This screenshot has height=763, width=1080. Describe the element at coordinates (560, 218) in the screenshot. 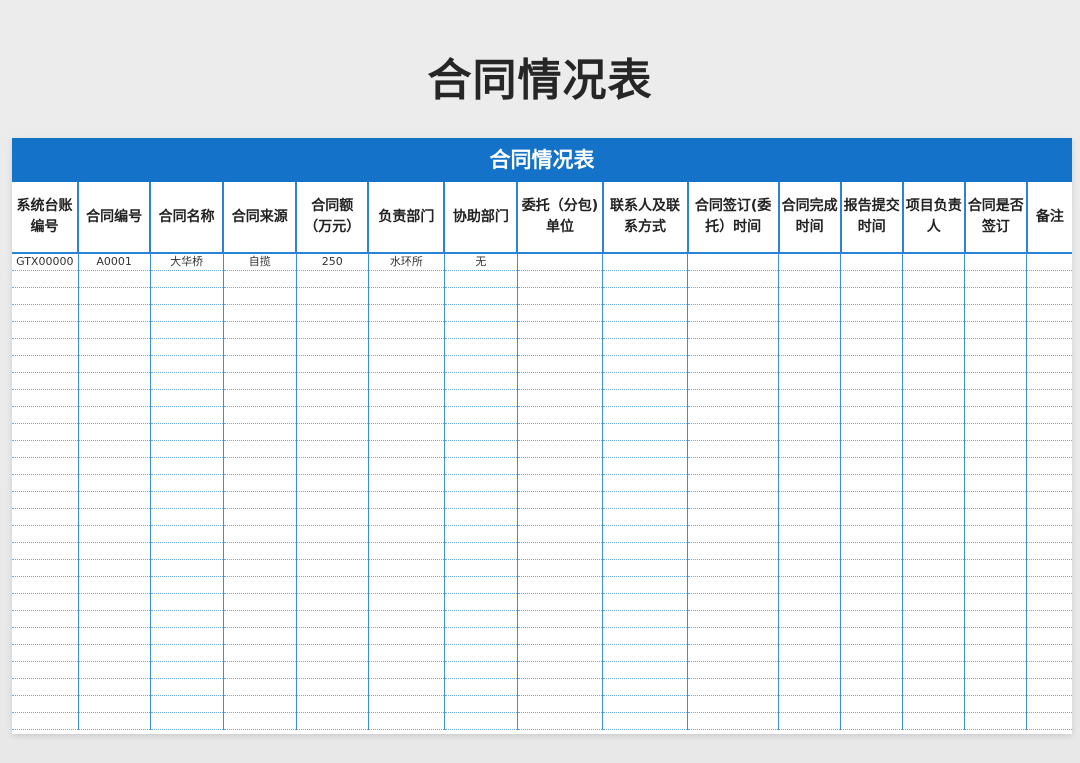

I see `column-header-subcontractor: 委托（分包)单位` at that location.